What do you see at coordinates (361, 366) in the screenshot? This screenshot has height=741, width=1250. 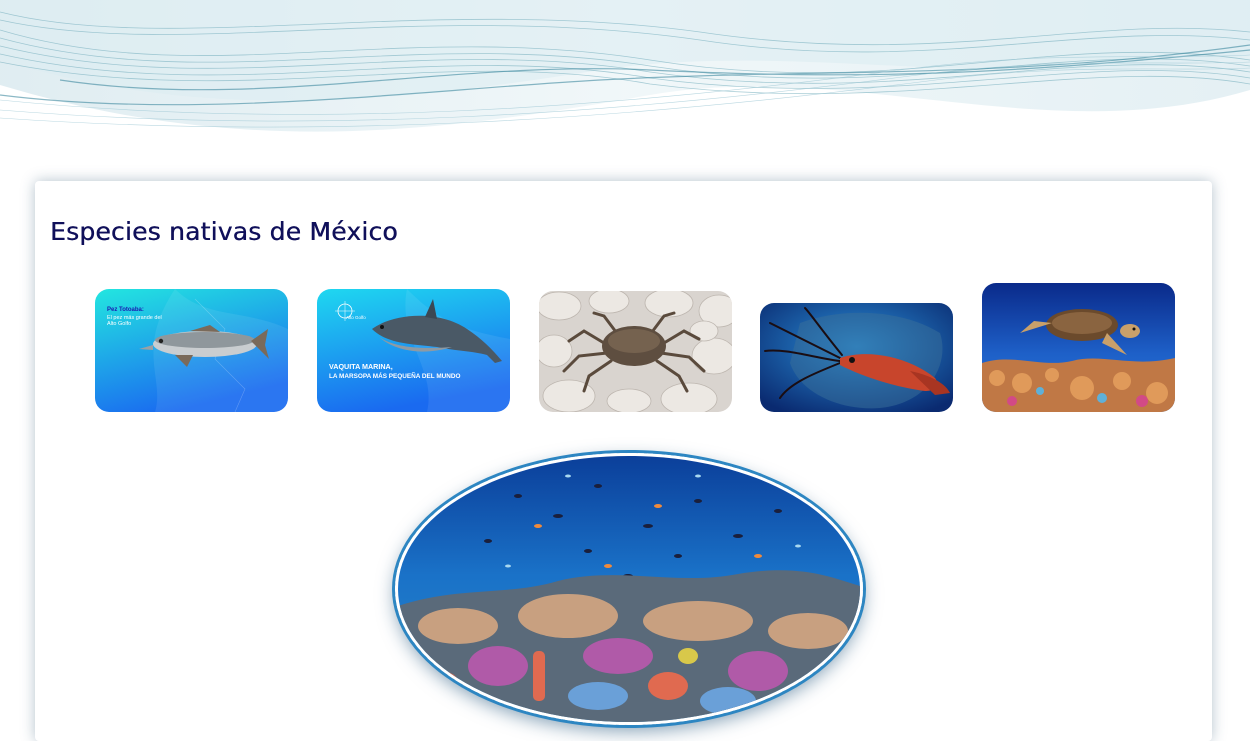 I see `vaquita-caption-title: VAQUITA MARINA,` at bounding box center [361, 366].